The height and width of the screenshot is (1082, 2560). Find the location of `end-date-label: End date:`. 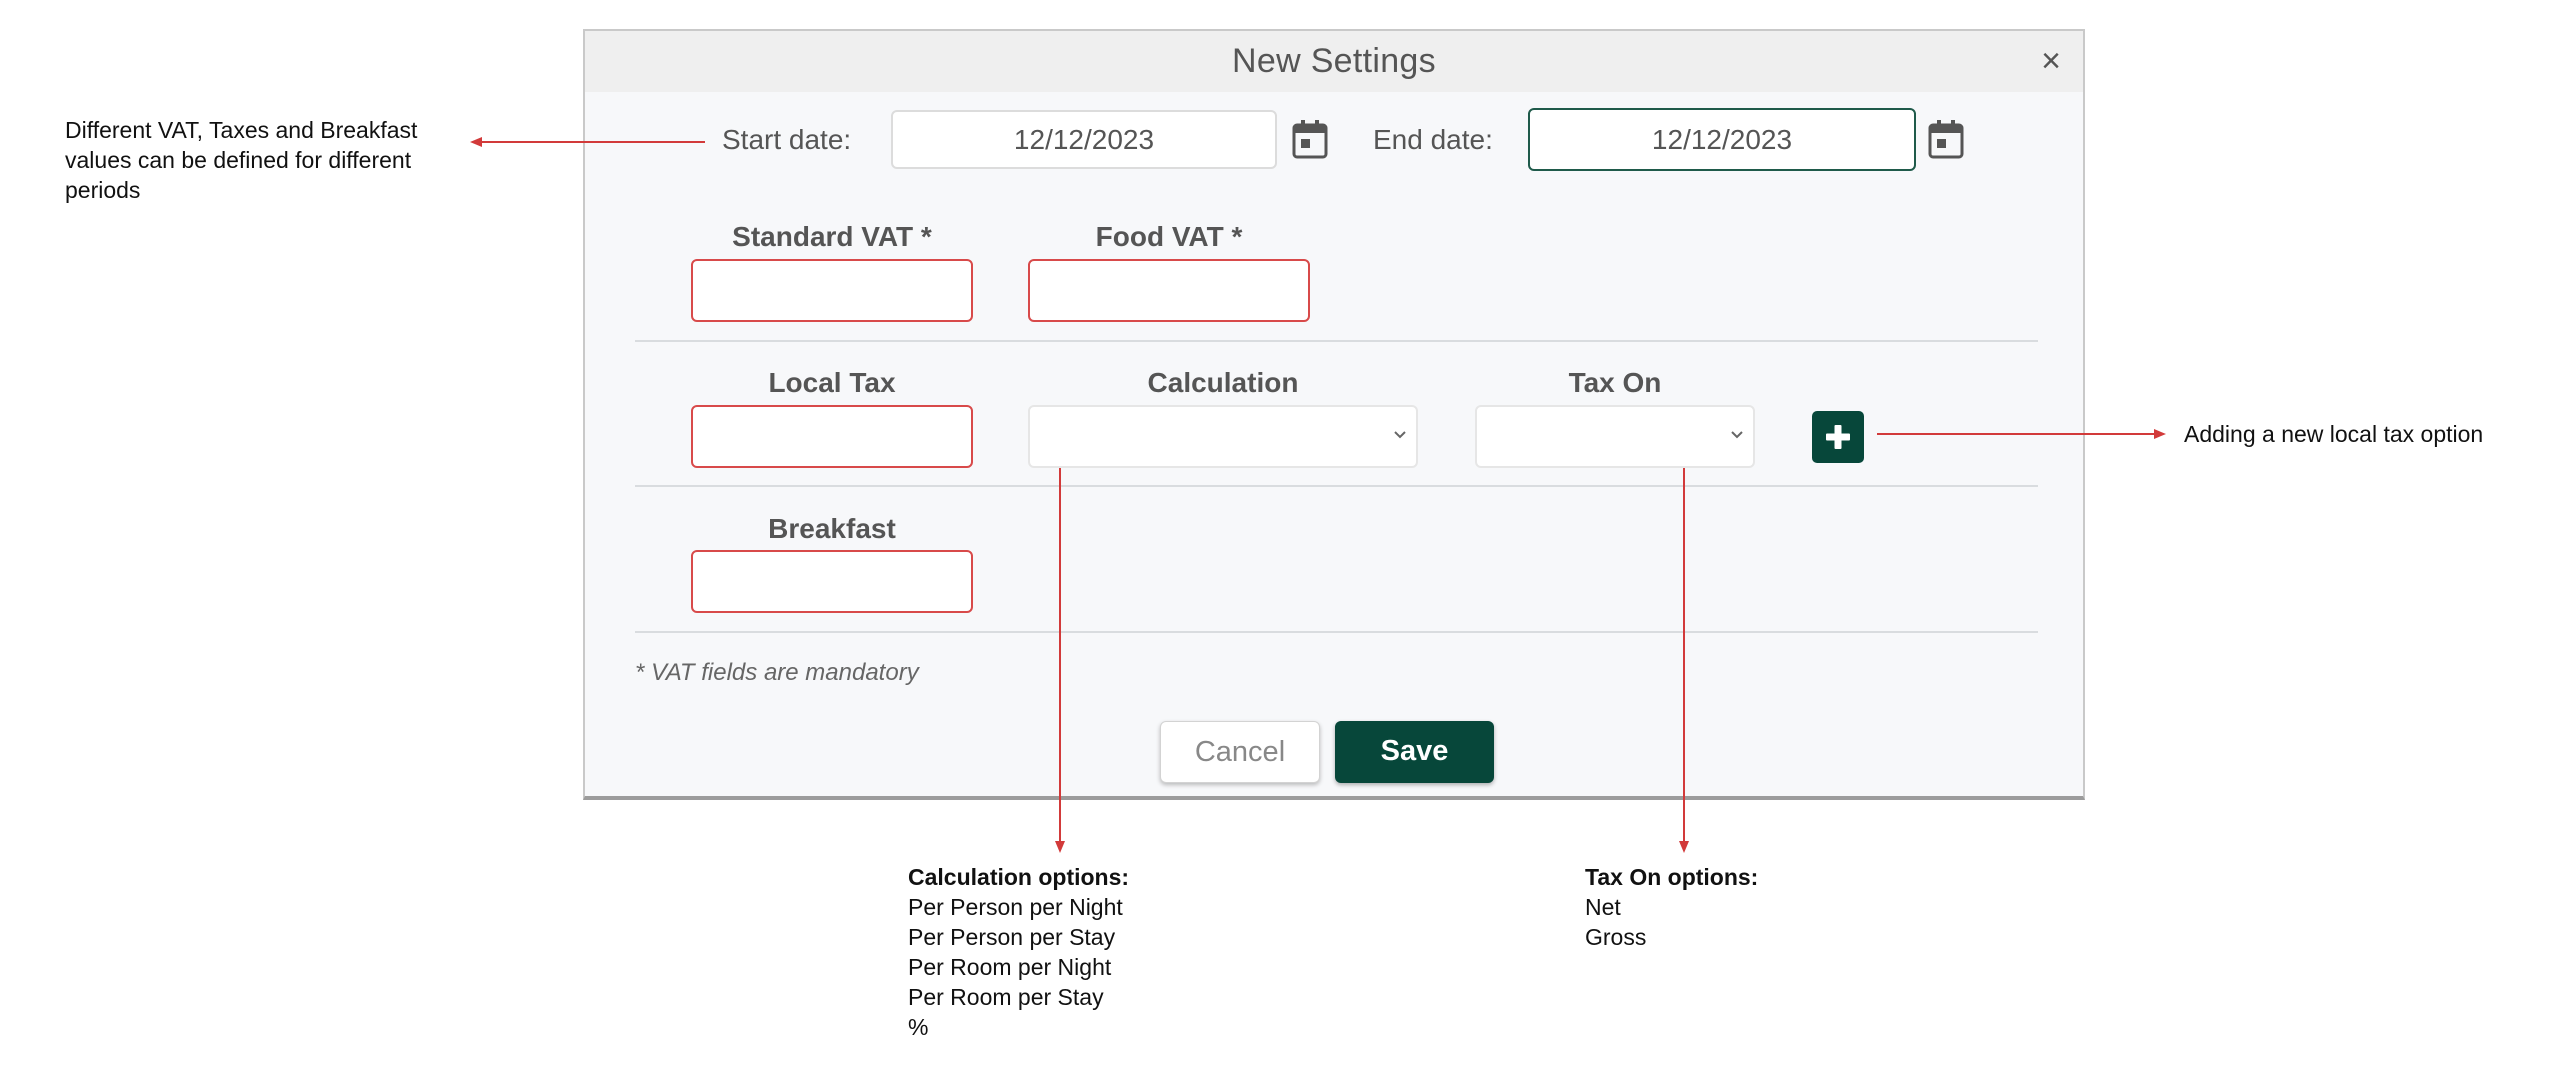

end-date-label: End date: is located at coordinates (1433, 139).